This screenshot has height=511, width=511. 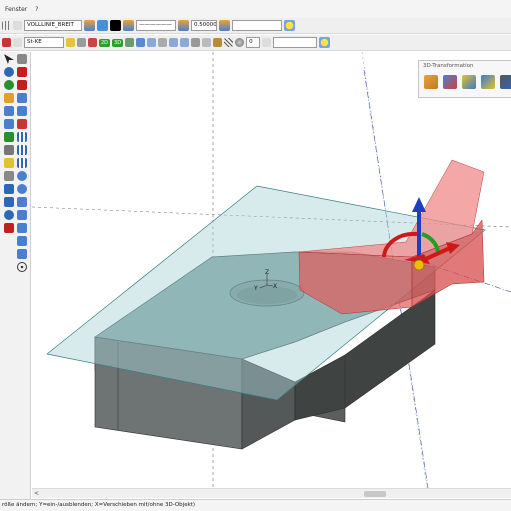 What do you see at coordinates (450, 82) in the screenshot?
I see `rotate-pencil-icon` at bounding box center [450, 82].